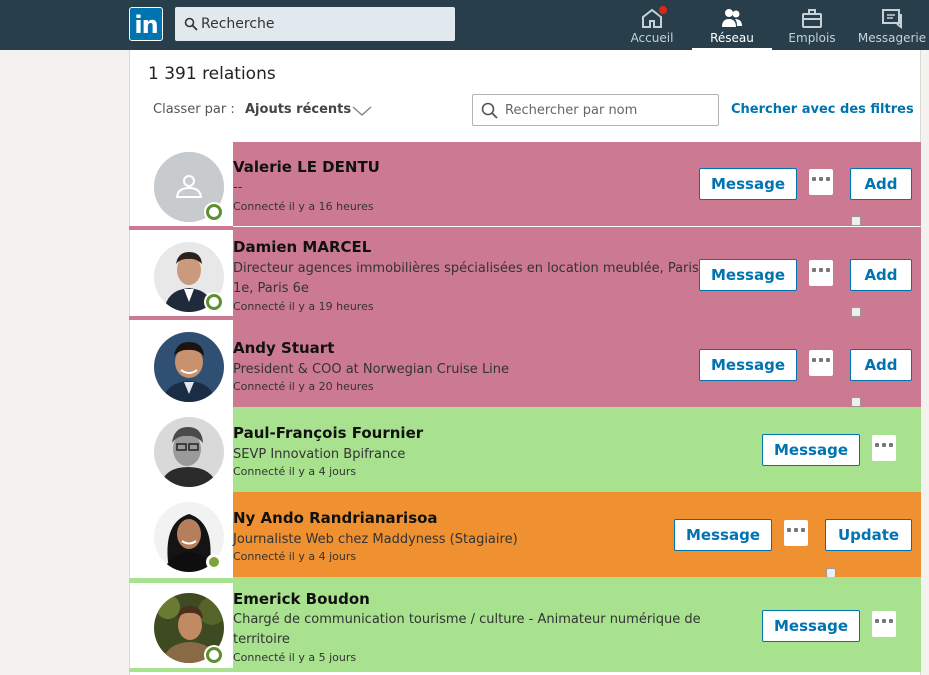 Image resolution: width=929 pixels, height=675 pixels. I want to click on global-search-box, so click(315, 24).